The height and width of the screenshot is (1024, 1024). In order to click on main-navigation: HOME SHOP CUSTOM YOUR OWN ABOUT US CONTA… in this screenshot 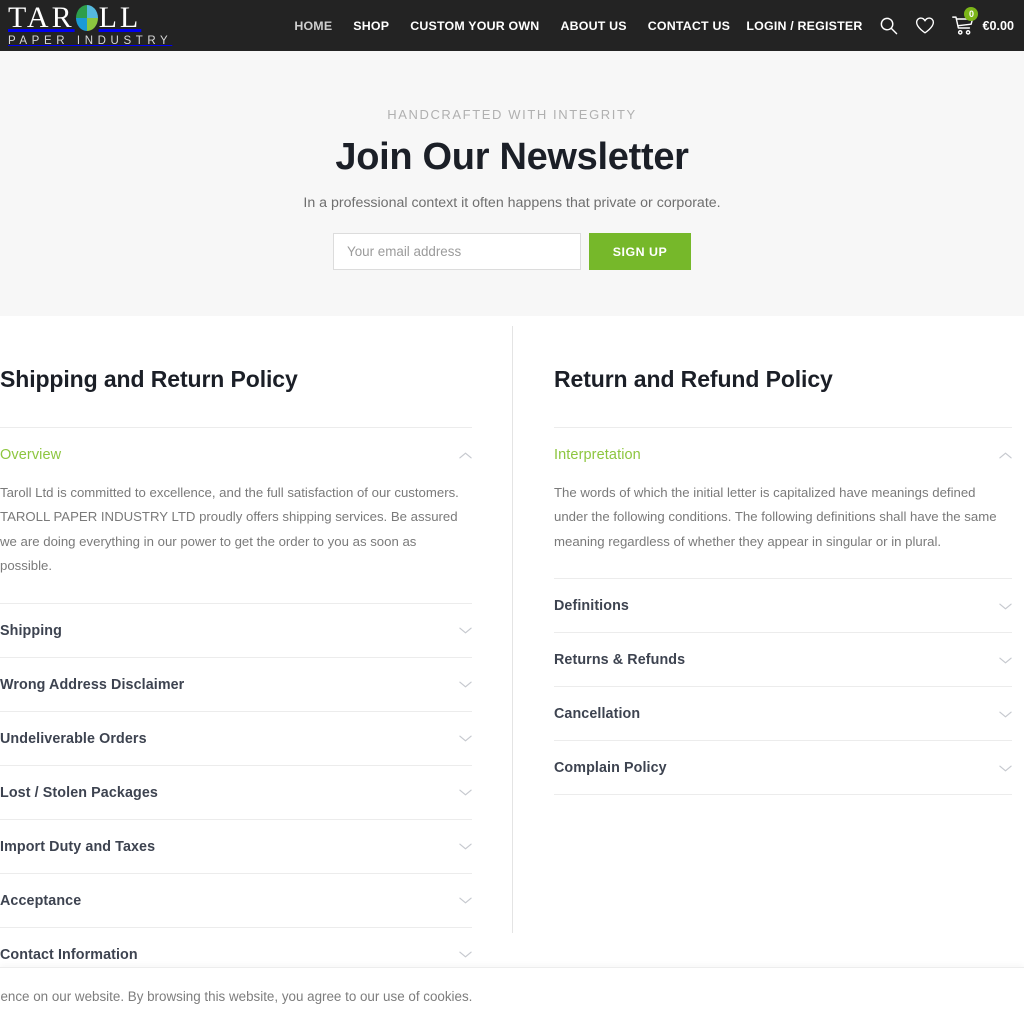, I will do `click(512, 26)`.